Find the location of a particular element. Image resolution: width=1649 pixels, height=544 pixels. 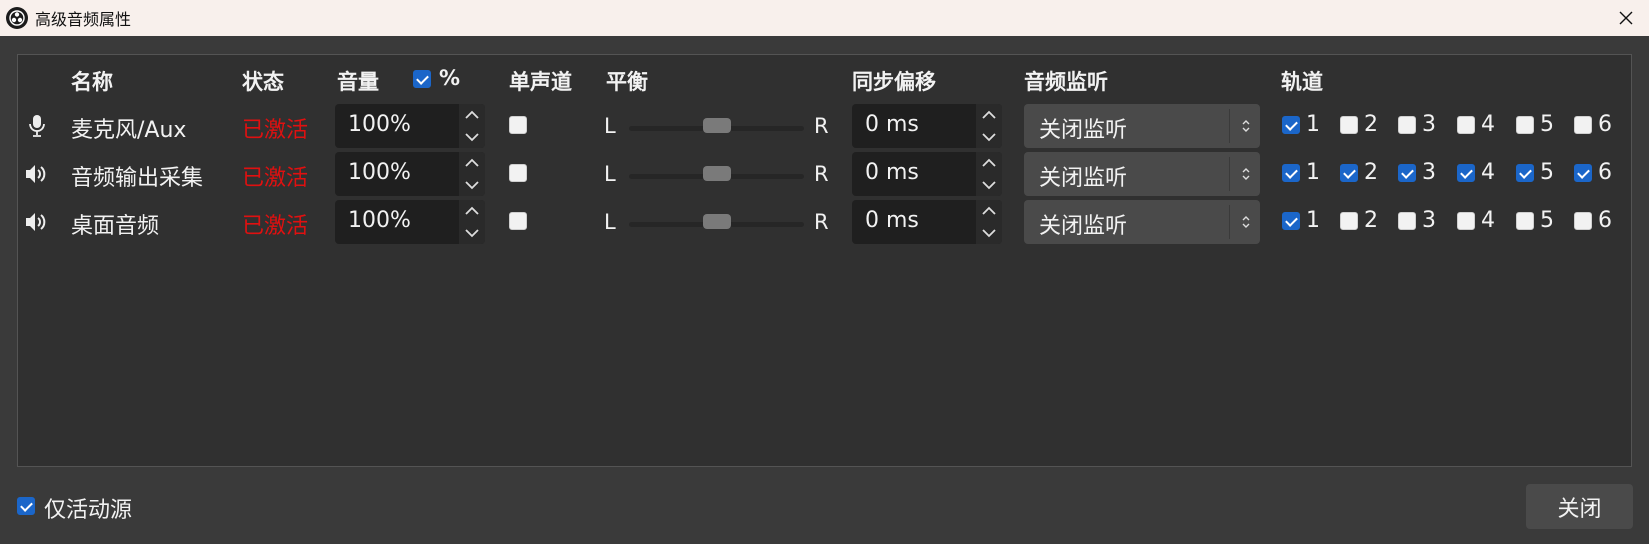

audio-source-row: 桌面音频 已激活 100% L R 0 ms 关闭监听 1 2 3 4 5 6 is located at coordinates (824, 222).